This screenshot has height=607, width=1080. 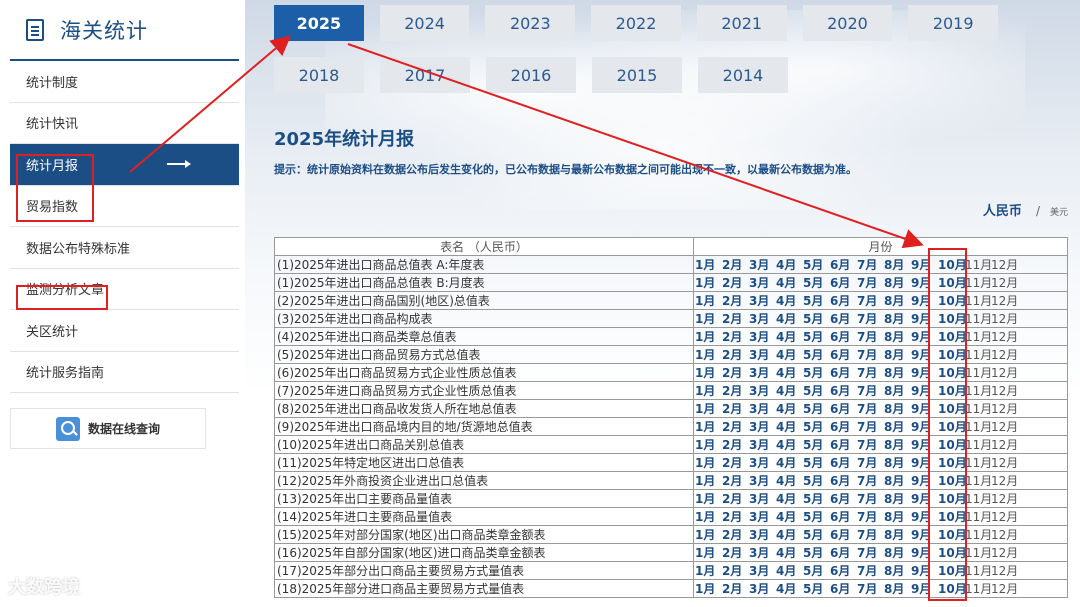 I want to click on sidebar-item-special-standard: 数据公布特殊标准, so click(x=124, y=248).